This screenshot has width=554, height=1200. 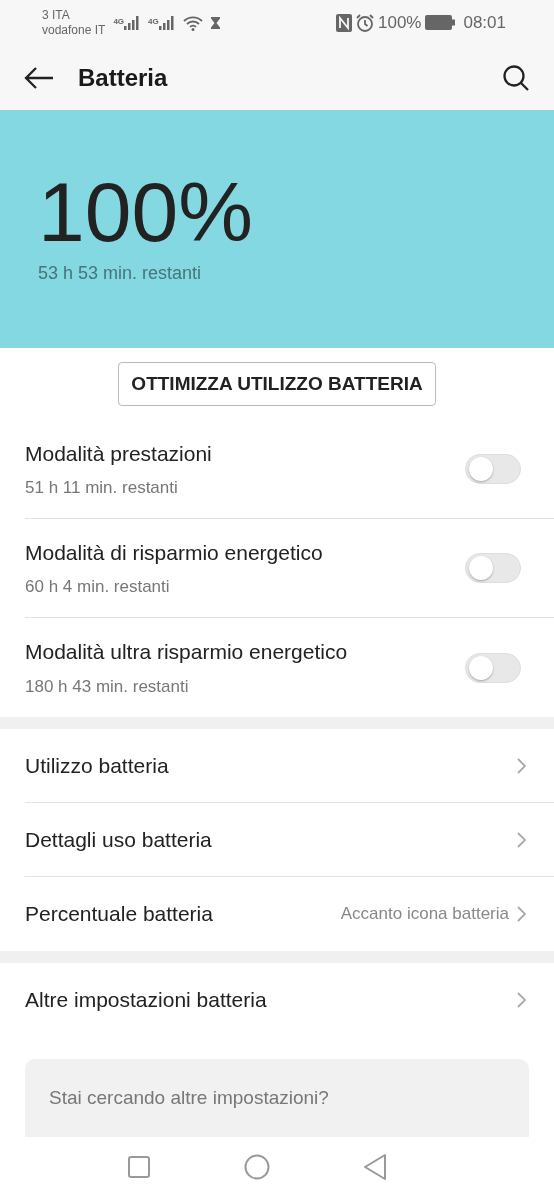 What do you see at coordinates (484, 22) in the screenshot?
I see `clock-time: 08:01` at bounding box center [484, 22].